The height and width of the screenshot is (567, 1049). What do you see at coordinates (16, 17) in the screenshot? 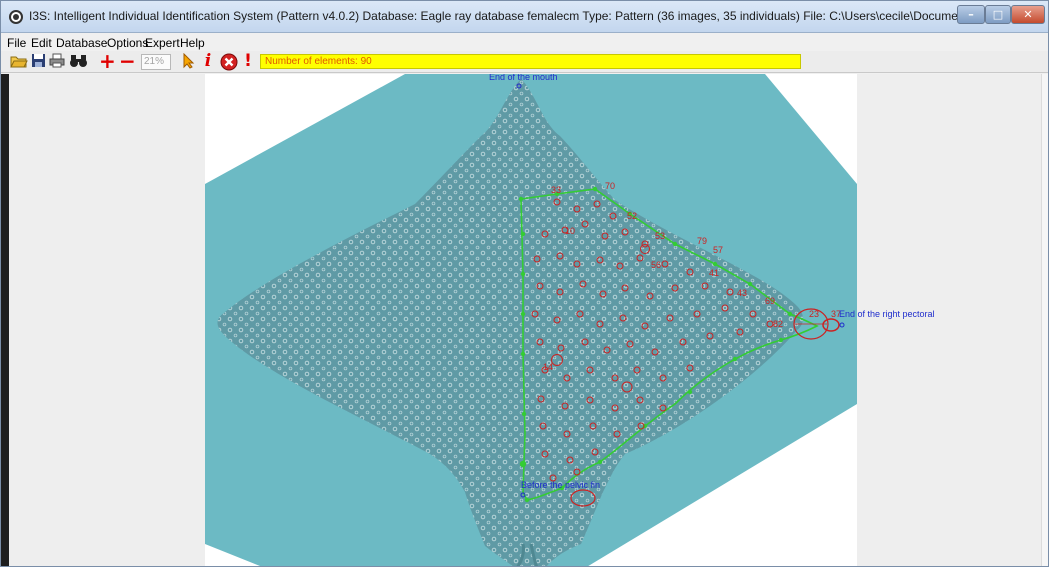
I see `app-icon` at bounding box center [16, 17].